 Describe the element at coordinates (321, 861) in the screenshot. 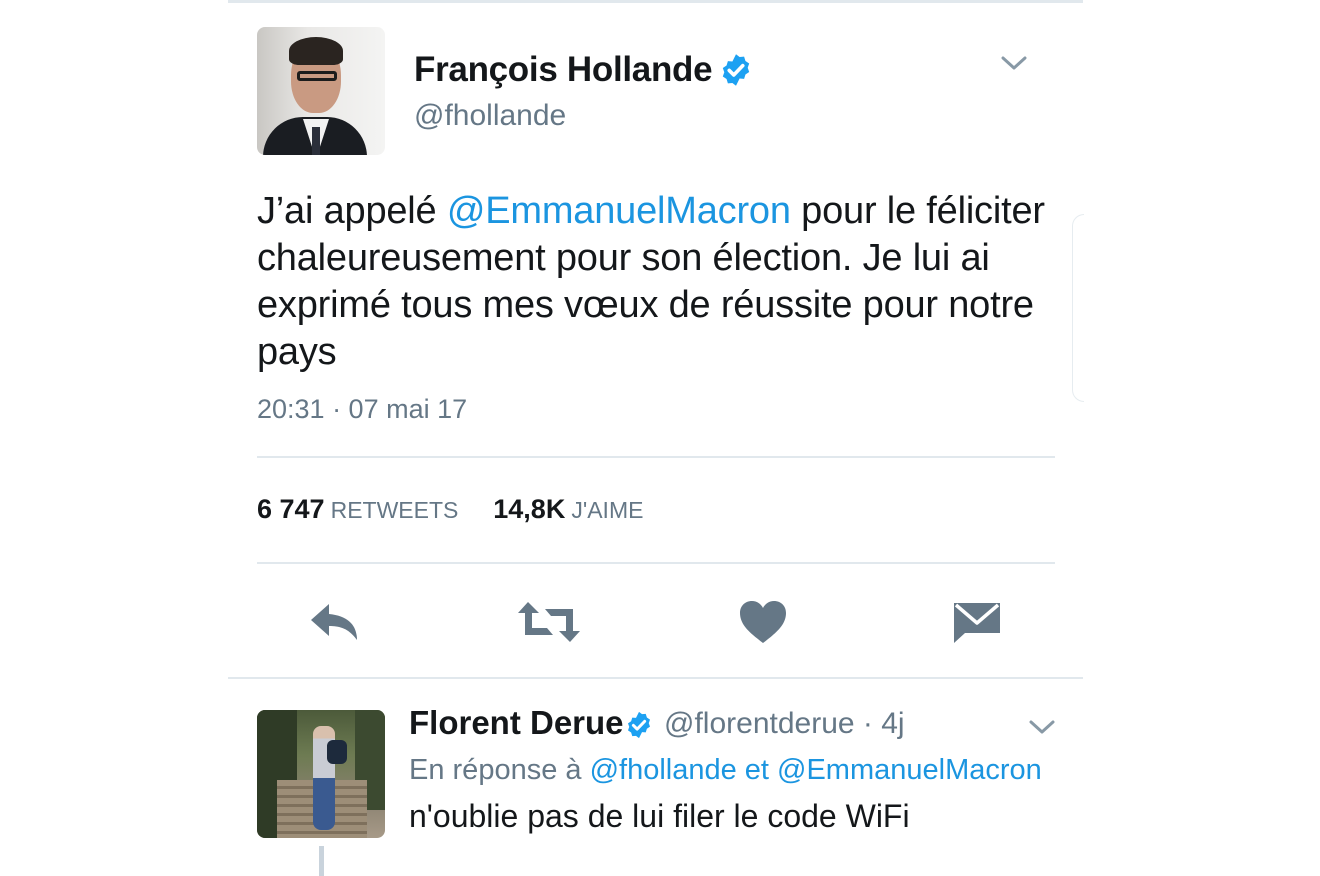

I see `thread-connector` at that location.